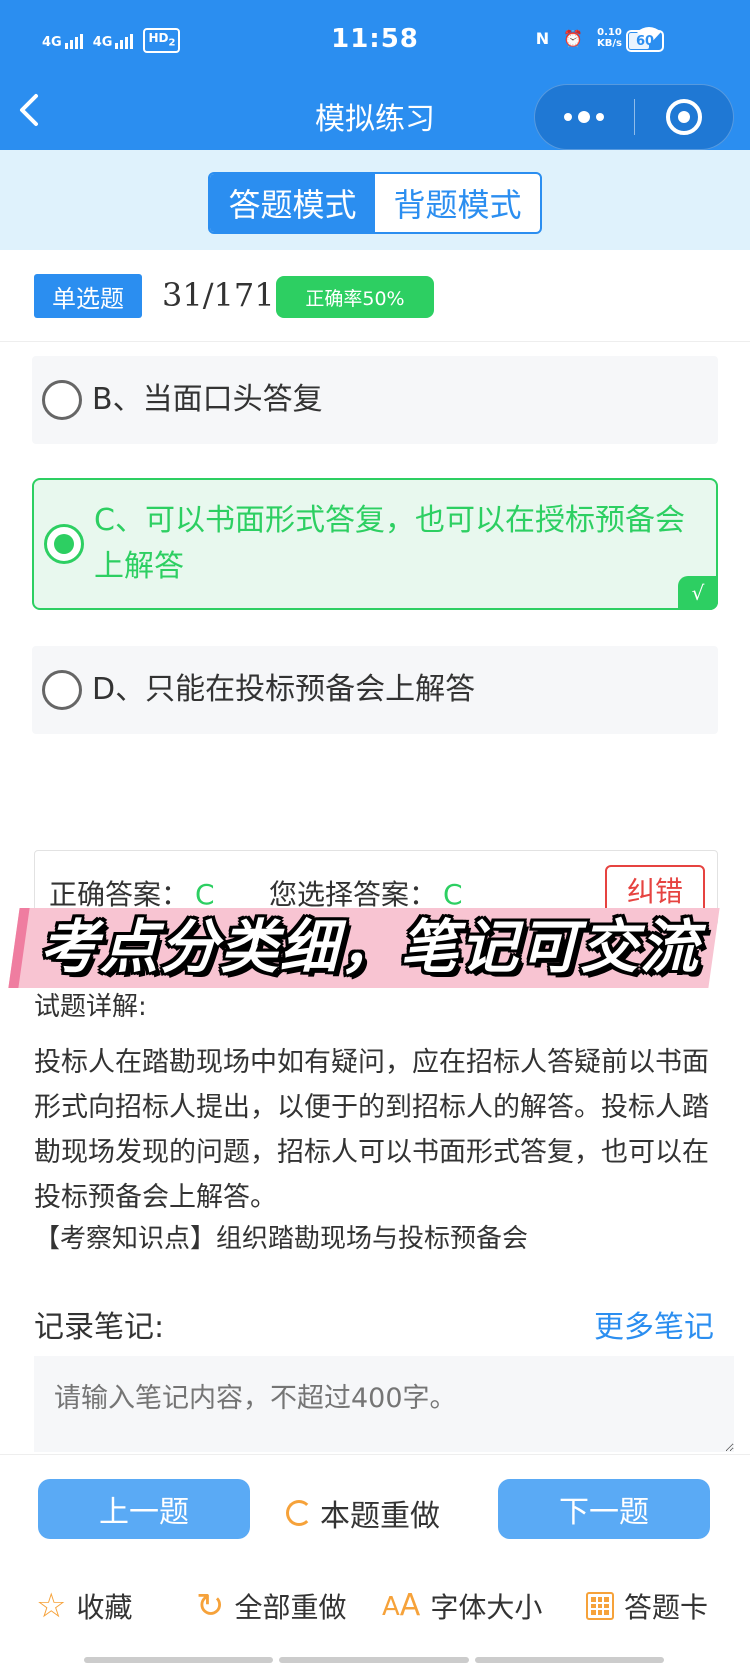  What do you see at coordinates (486, 1607) in the screenshot?
I see `font-size-label: 字体大小` at bounding box center [486, 1607].